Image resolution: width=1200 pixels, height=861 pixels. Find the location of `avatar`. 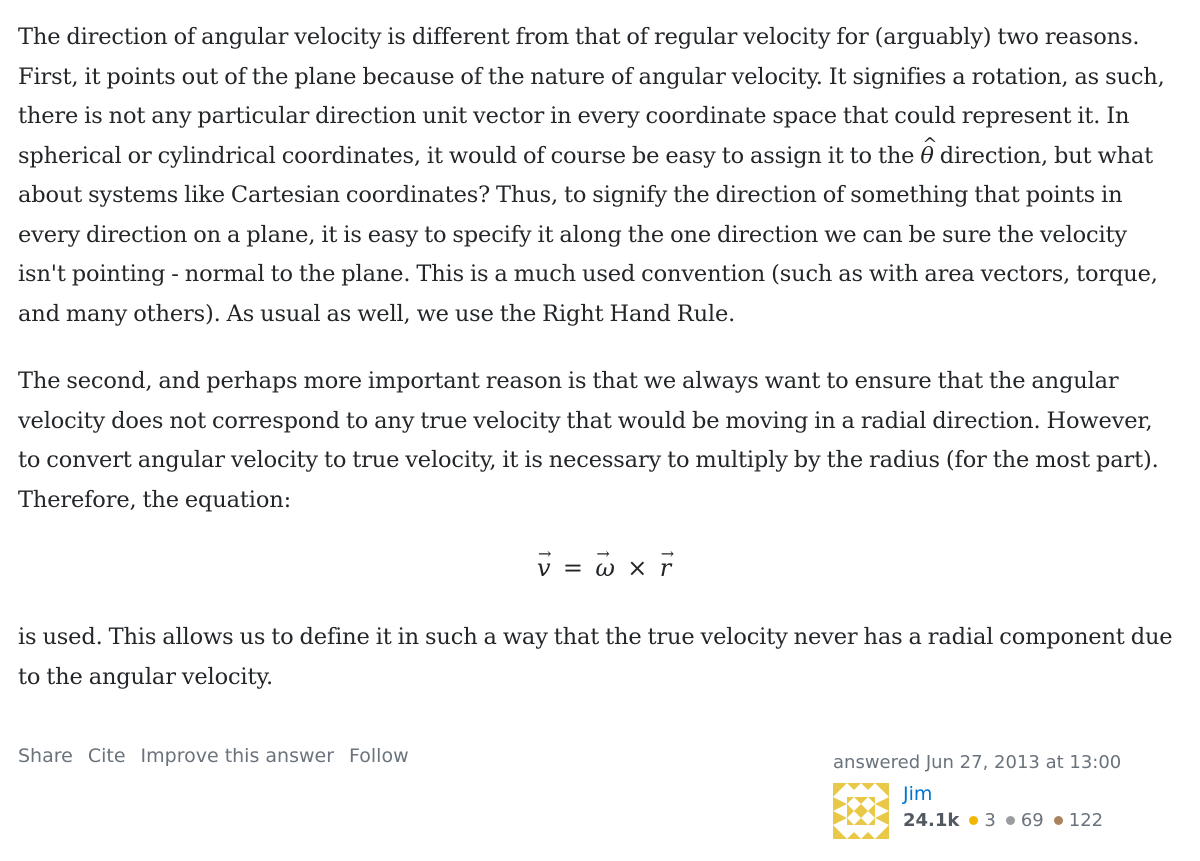

avatar is located at coordinates (861, 811).